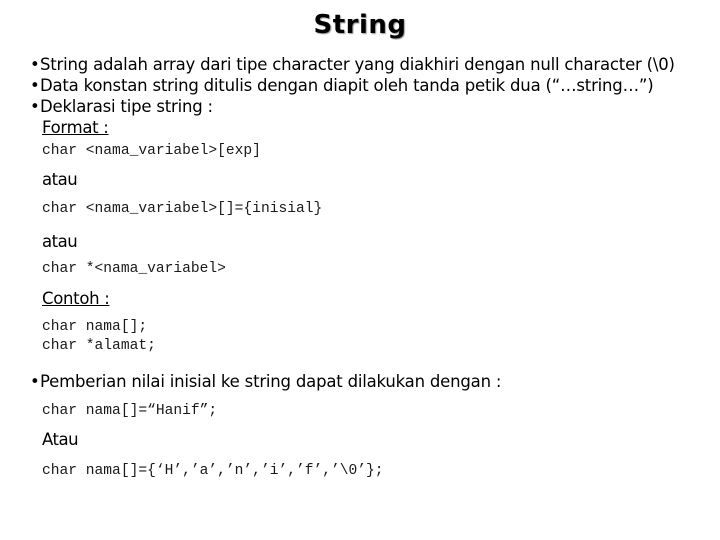 This screenshot has height=540, width=720. I want to click on connector-word: Atau, so click(60, 439).